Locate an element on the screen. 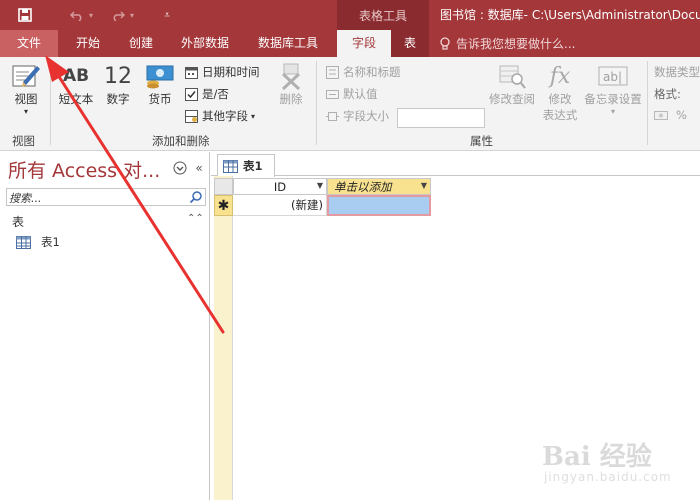  name-caption-button: 名称和标题 is located at coordinates (363, 72).